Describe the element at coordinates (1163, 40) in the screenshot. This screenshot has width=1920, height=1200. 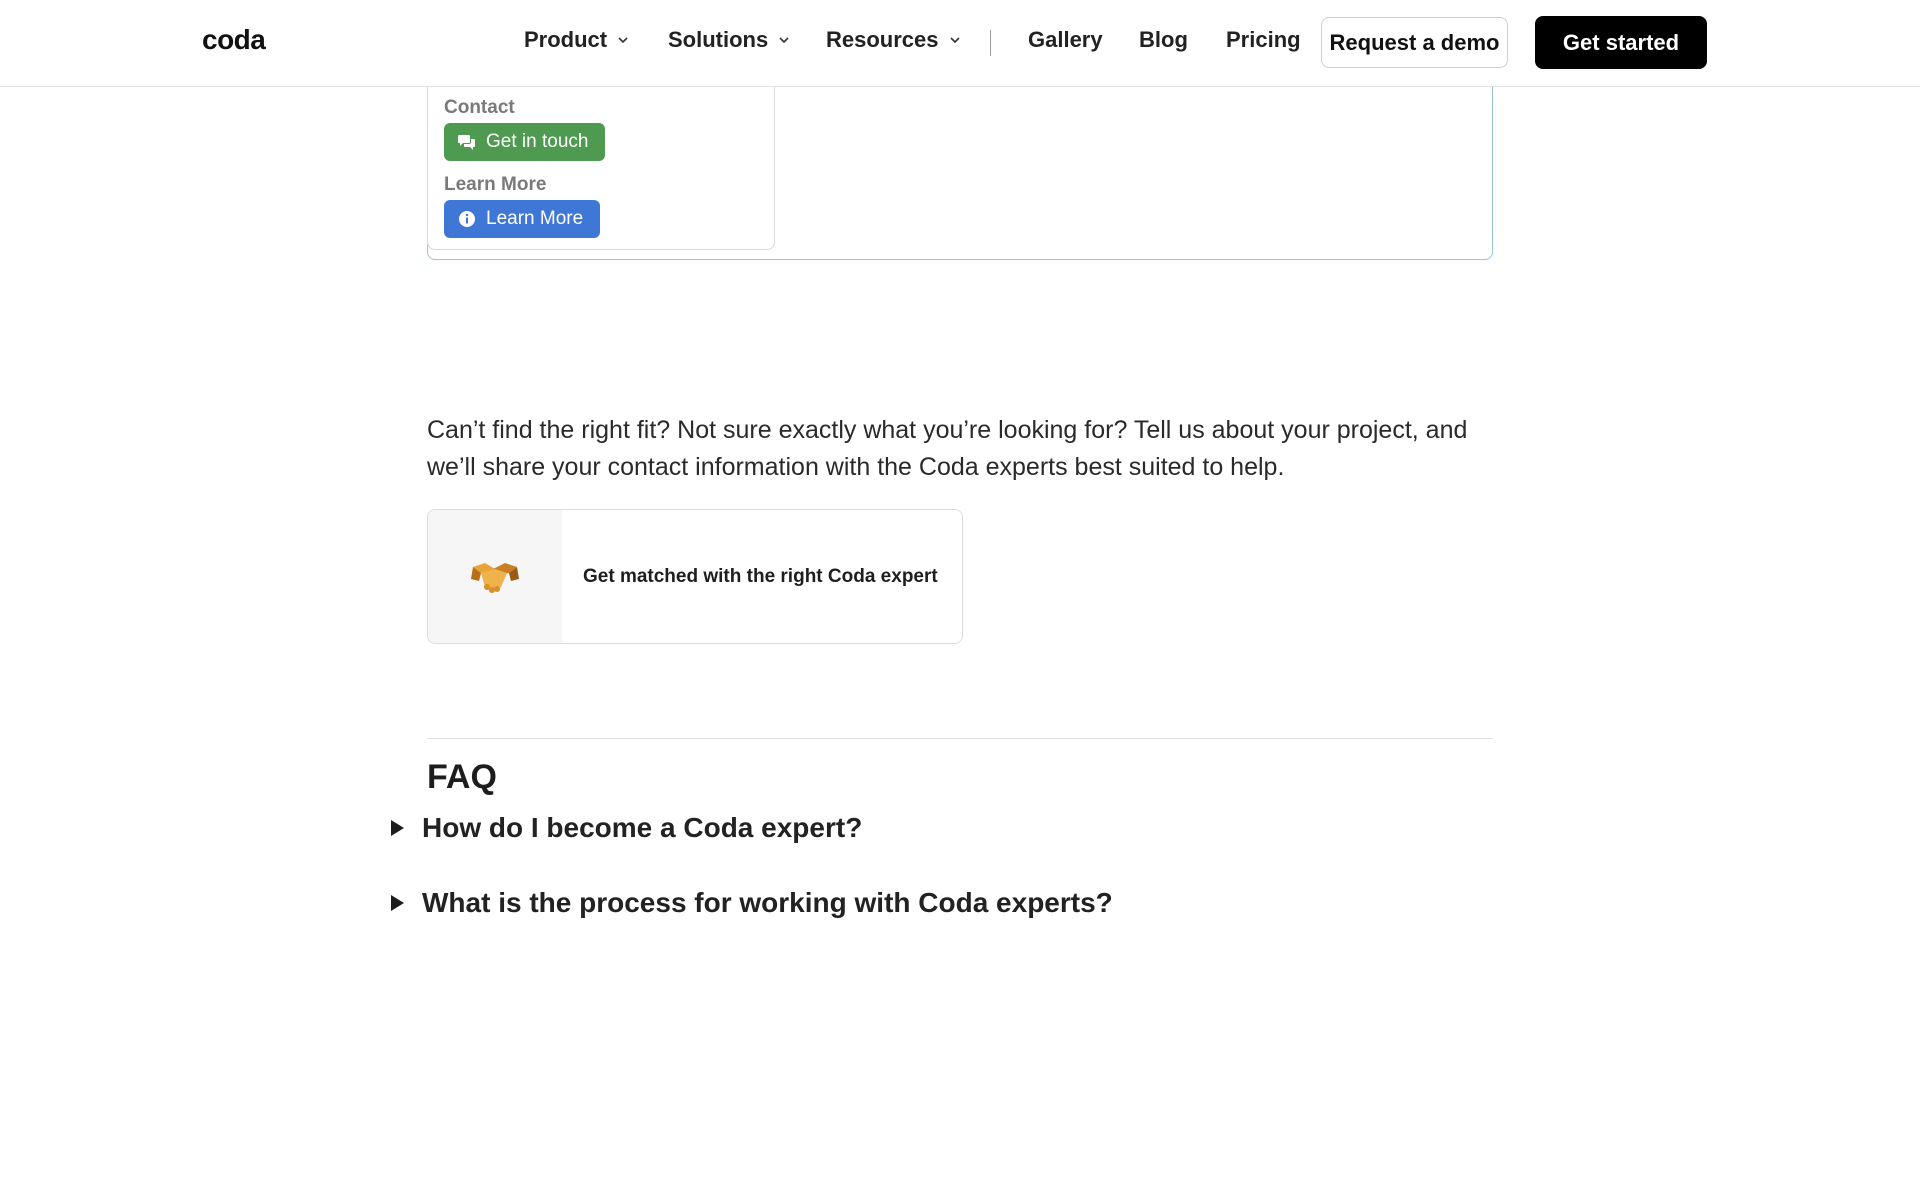
I see `nav-link-blog: Blog` at that location.